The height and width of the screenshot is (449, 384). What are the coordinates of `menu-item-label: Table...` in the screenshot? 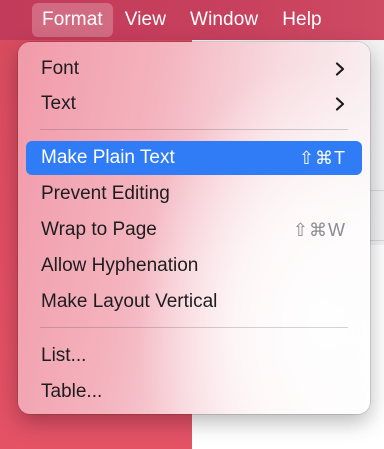 It's located at (72, 391).